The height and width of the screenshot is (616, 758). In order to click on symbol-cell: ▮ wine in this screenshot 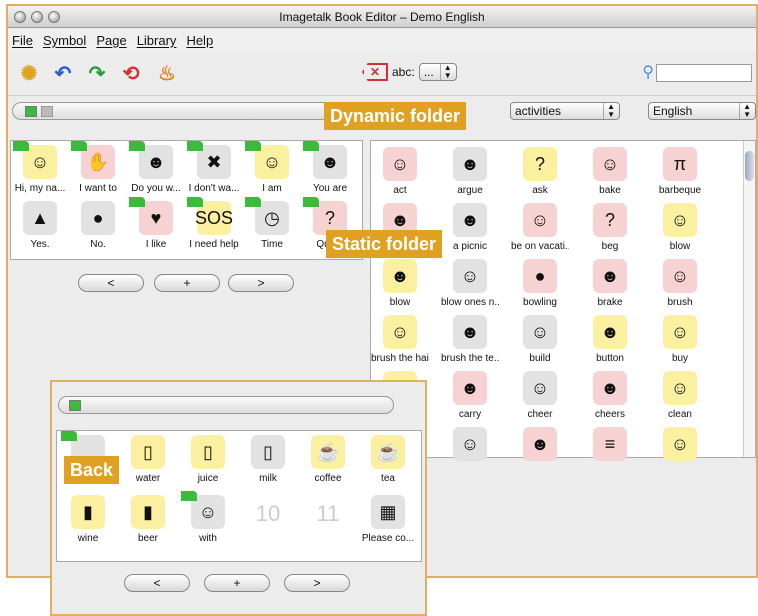, I will do `click(88, 521)`.